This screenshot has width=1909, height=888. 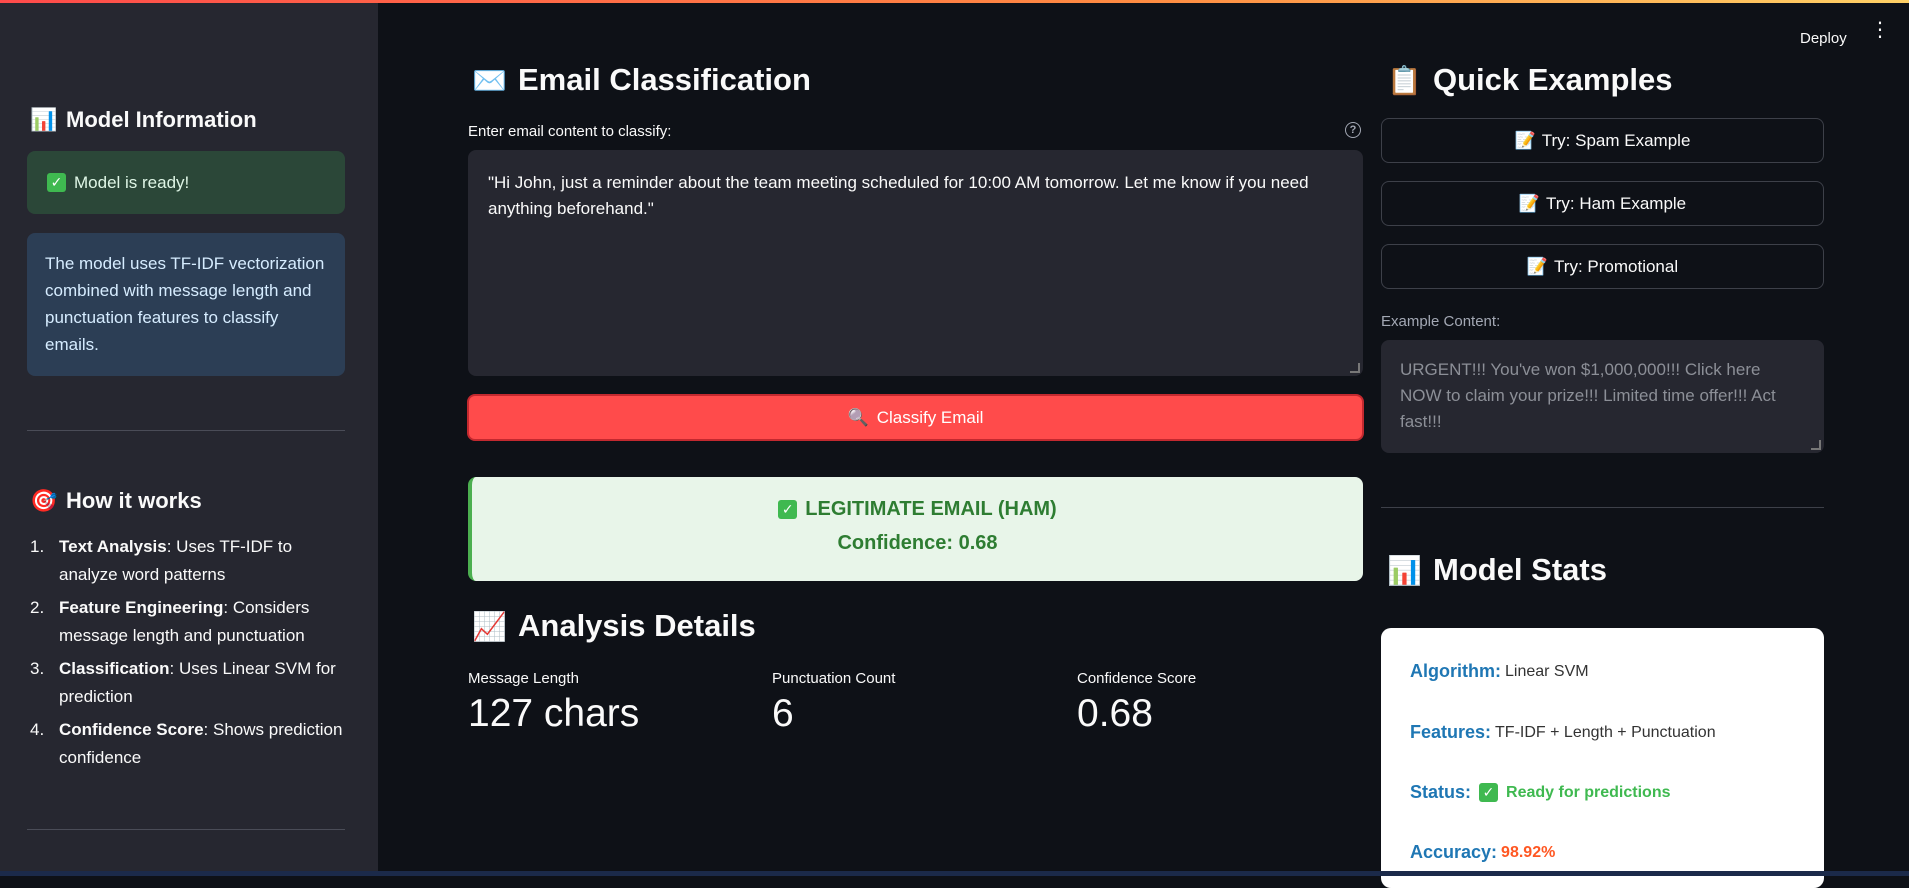 What do you see at coordinates (834, 678) in the screenshot?
I see `metric-label: Punctuation Count` at bounding box center [834, 678].